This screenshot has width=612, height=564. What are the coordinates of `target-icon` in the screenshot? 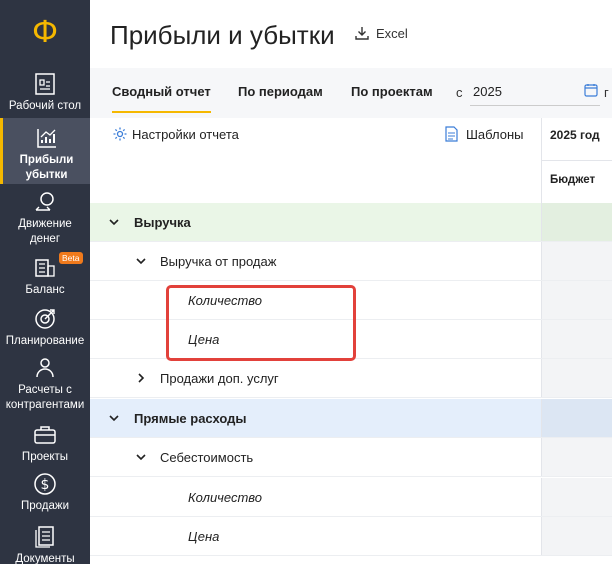 It's located at (45, 319).